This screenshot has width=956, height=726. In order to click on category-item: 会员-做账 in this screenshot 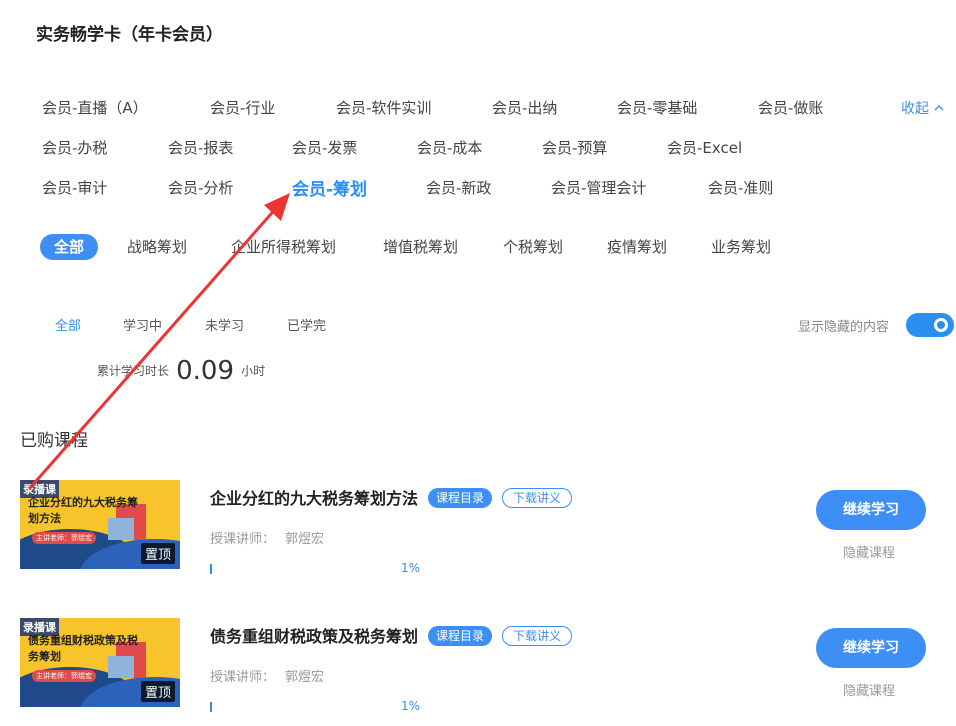, I will do `click(790, 107)`.